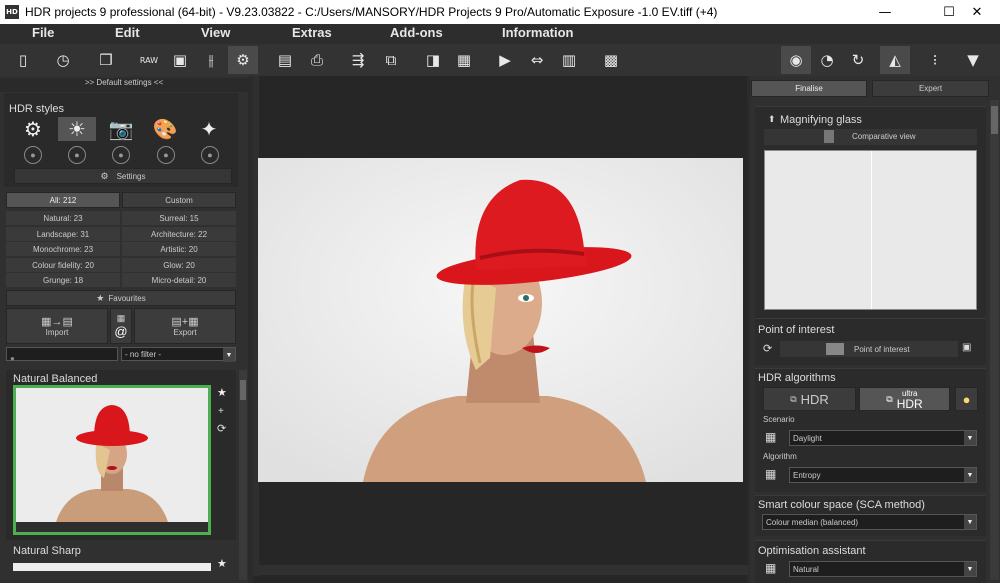 The width and height of the screenshot is (1000, 583). What do you see at coordinates (909, 404) in the screenshot?
I see `ultra-hdr-label: HDR` at bounding box center [909, 404].